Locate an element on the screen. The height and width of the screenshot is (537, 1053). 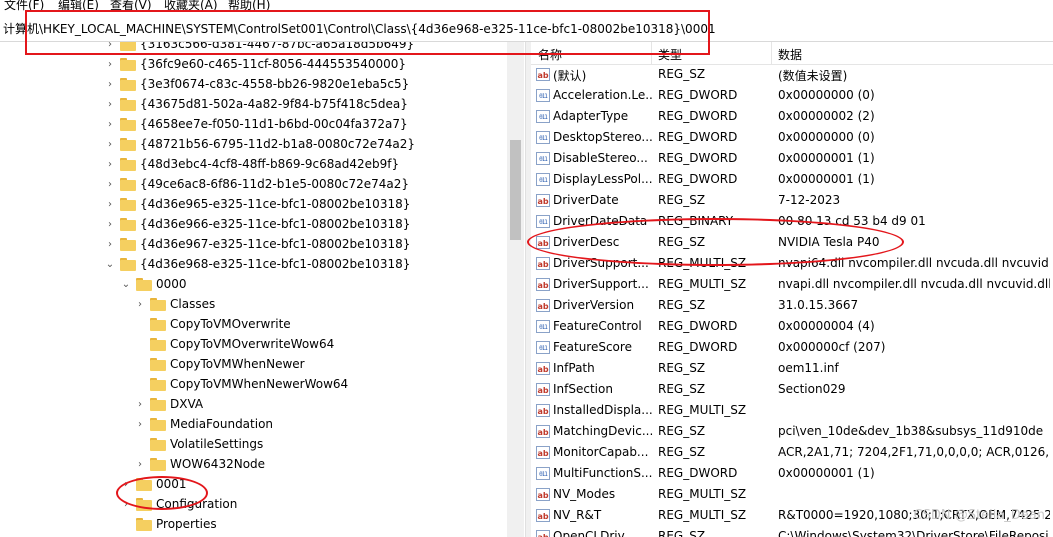
tree-item: › MediaFoundation is located at coordinates (203, 424).